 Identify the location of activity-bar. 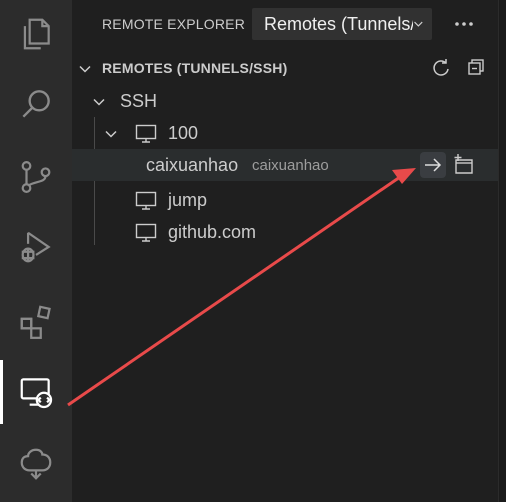
(36, 251).